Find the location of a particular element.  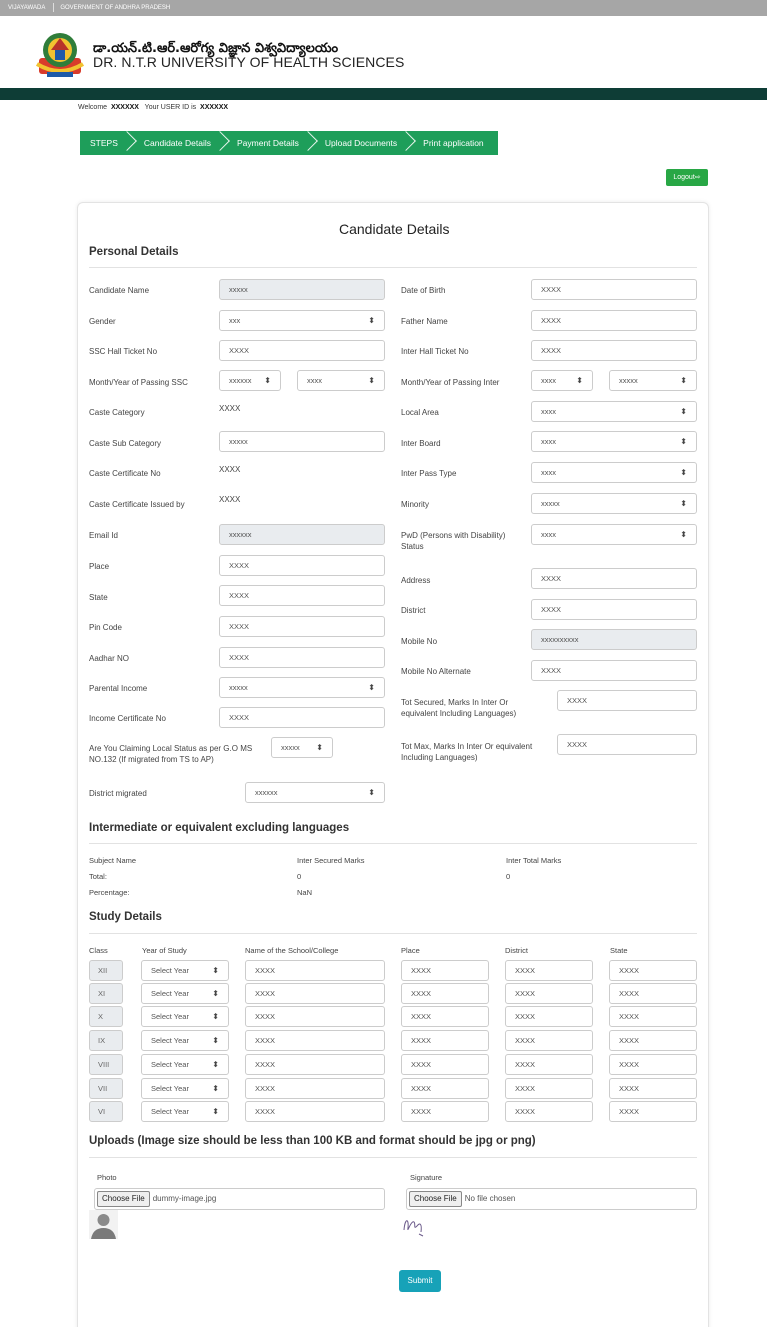

step-upload-documents: Upload Documents is located at coordinates (362, 143).